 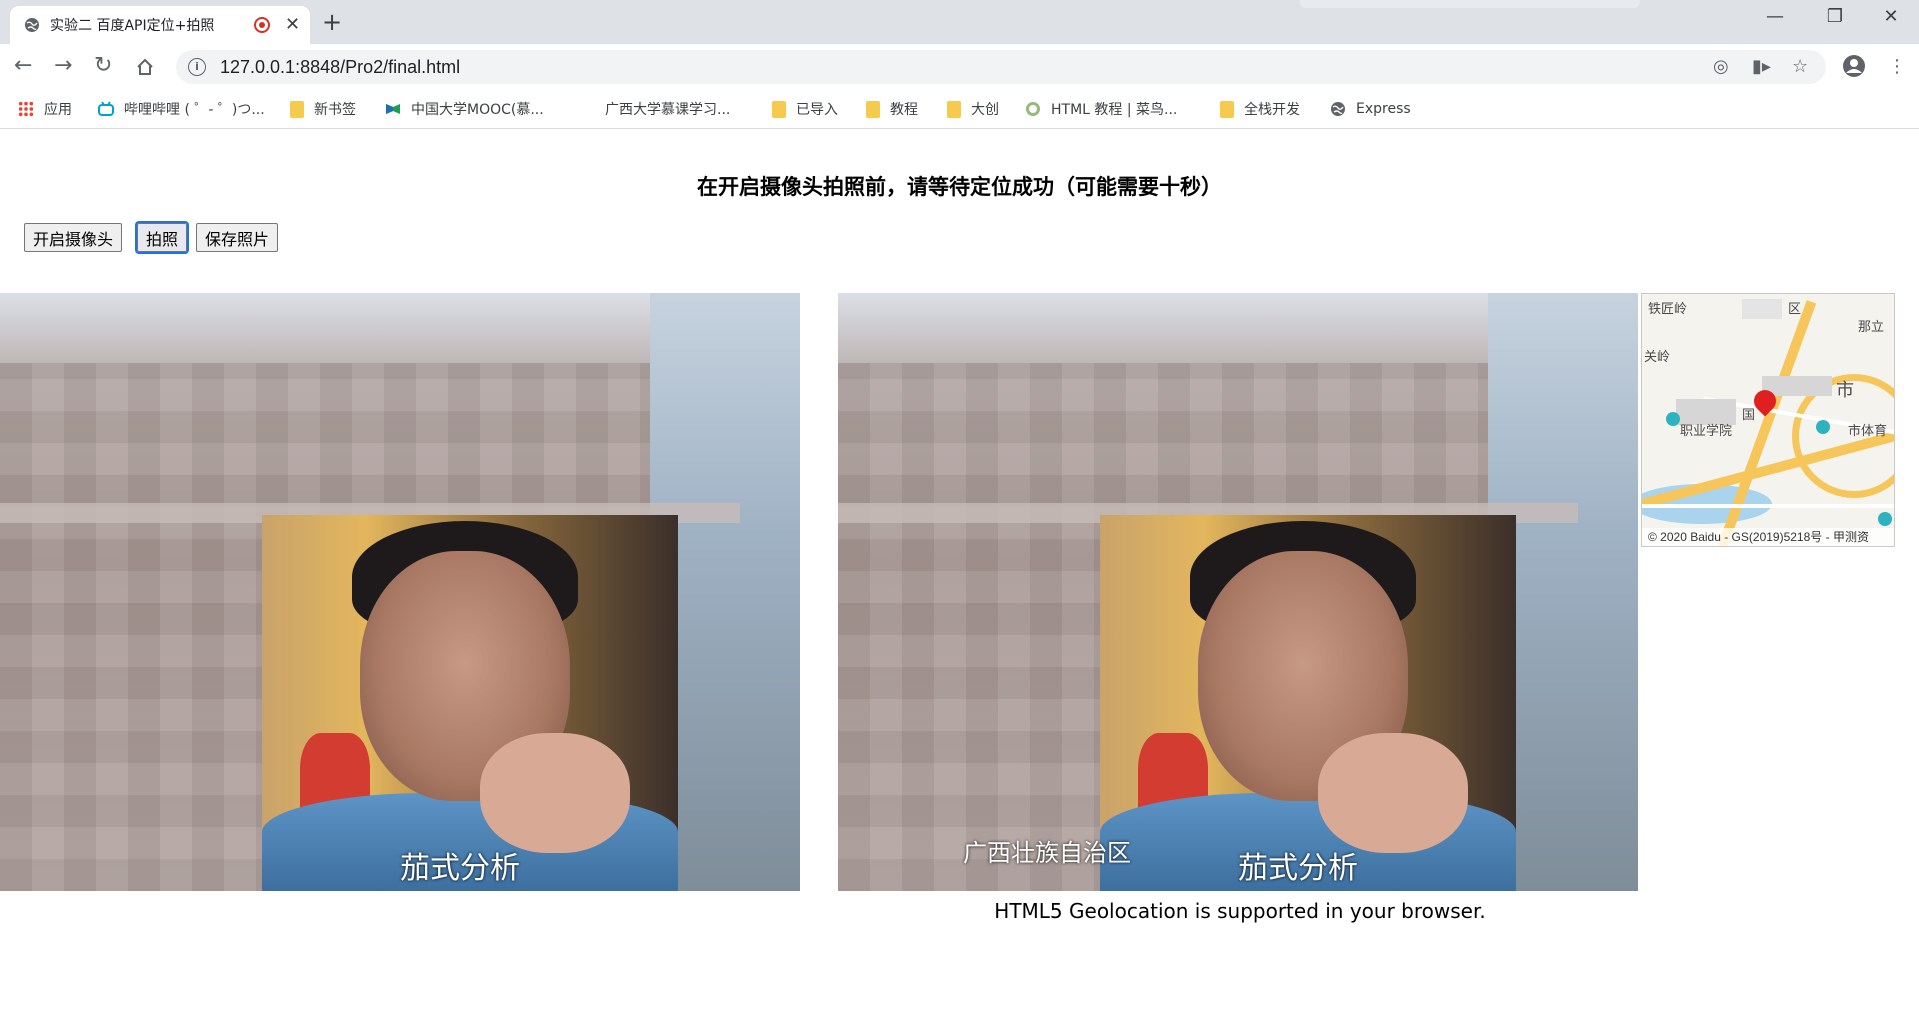 What do you see at coordinates (132, 26) in the screenshot?
I see `tab-title: 实验二 百度API定位+拍照` at bounding box center [132, 26].